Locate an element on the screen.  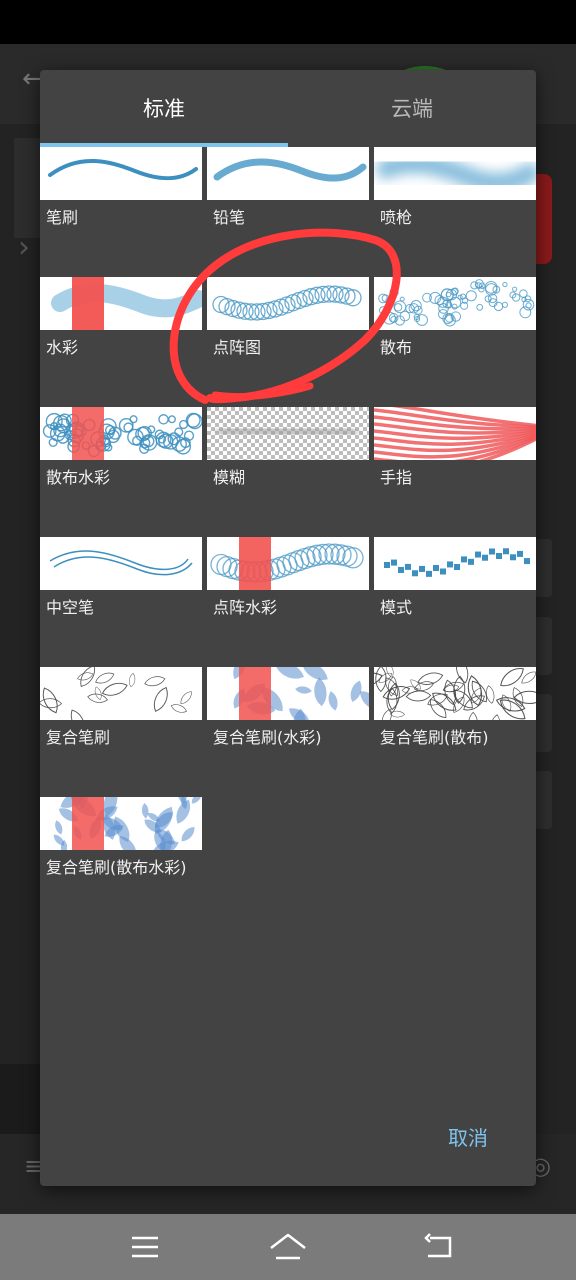
brush-label: 笔刷 is located at coordinates (62, 217).